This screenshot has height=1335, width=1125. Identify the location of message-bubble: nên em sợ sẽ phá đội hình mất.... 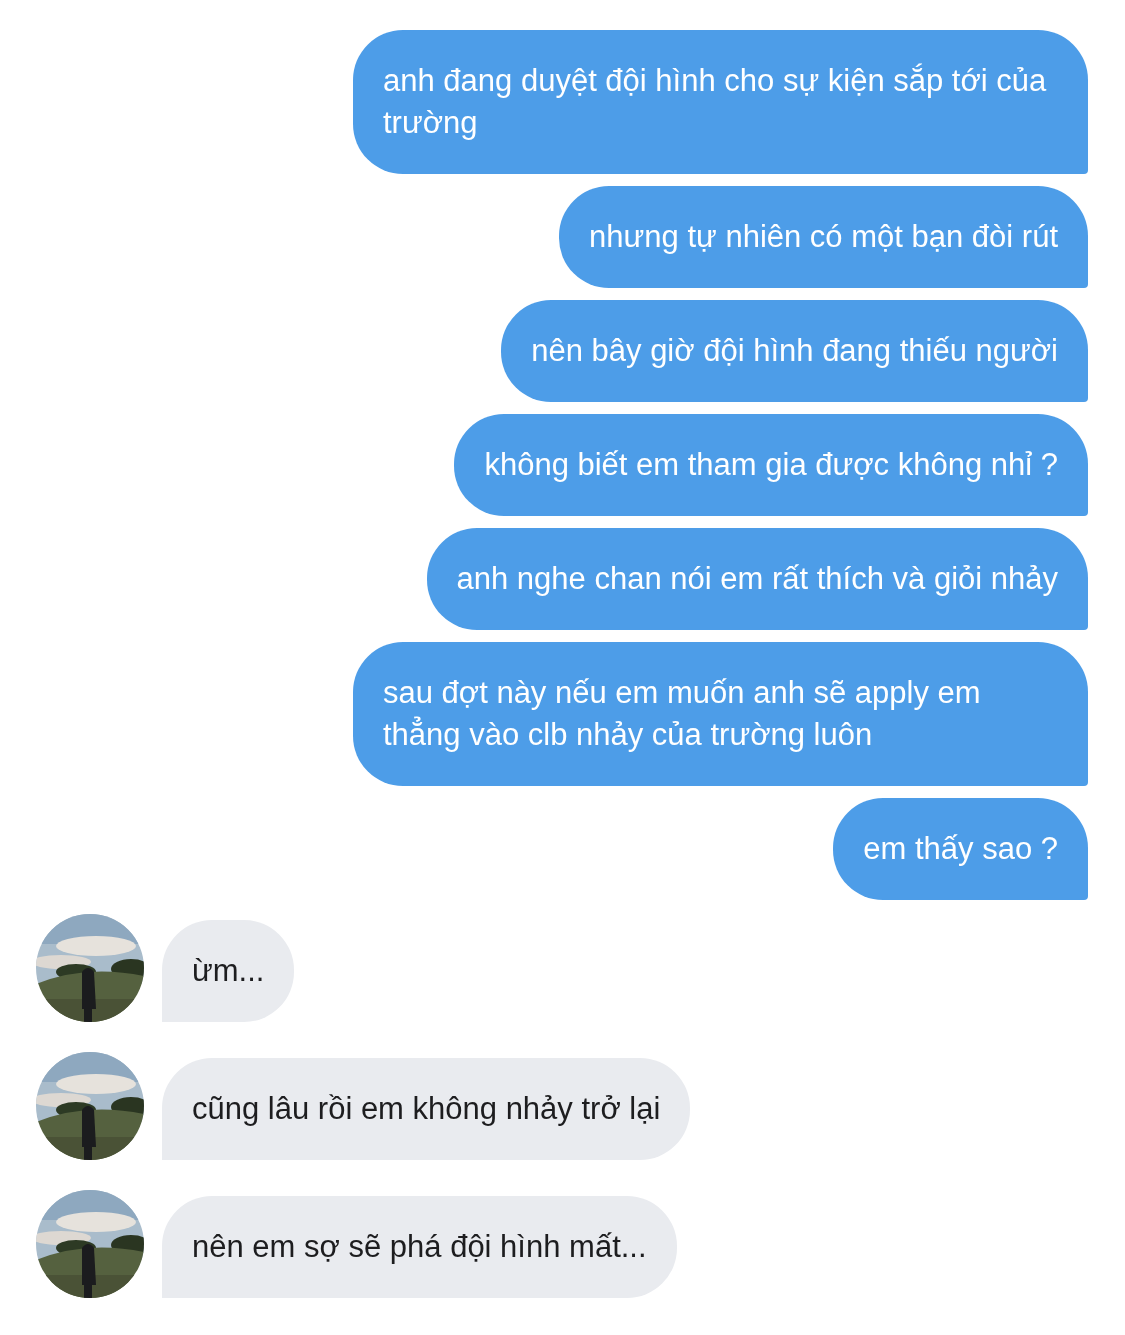
(419, 1247).